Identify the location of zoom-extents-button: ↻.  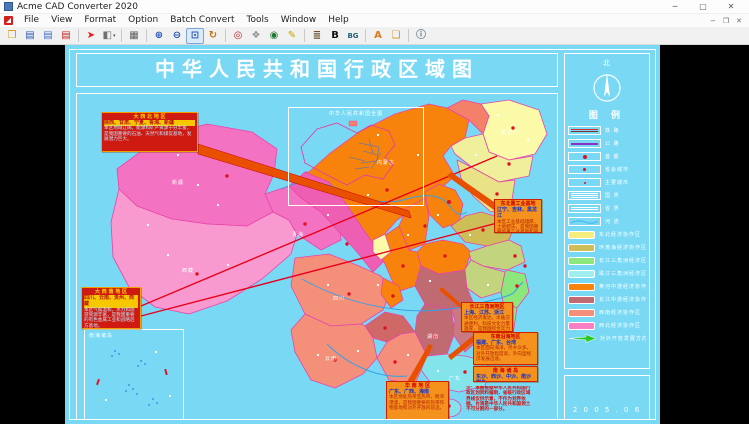
(213, 36).